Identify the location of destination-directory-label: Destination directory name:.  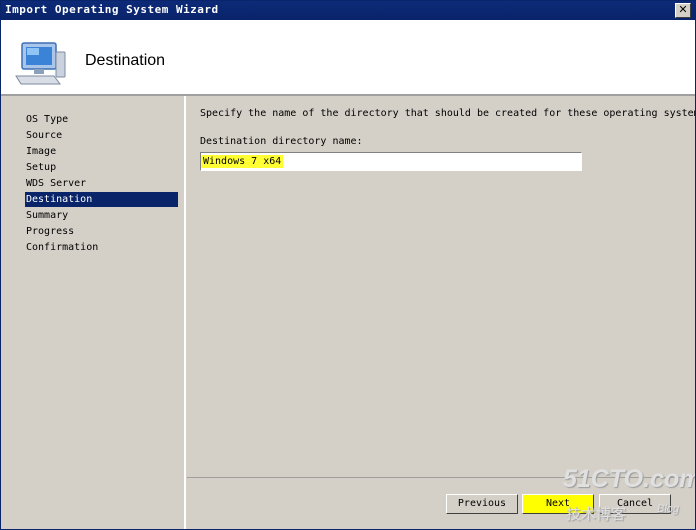
(281, 141).